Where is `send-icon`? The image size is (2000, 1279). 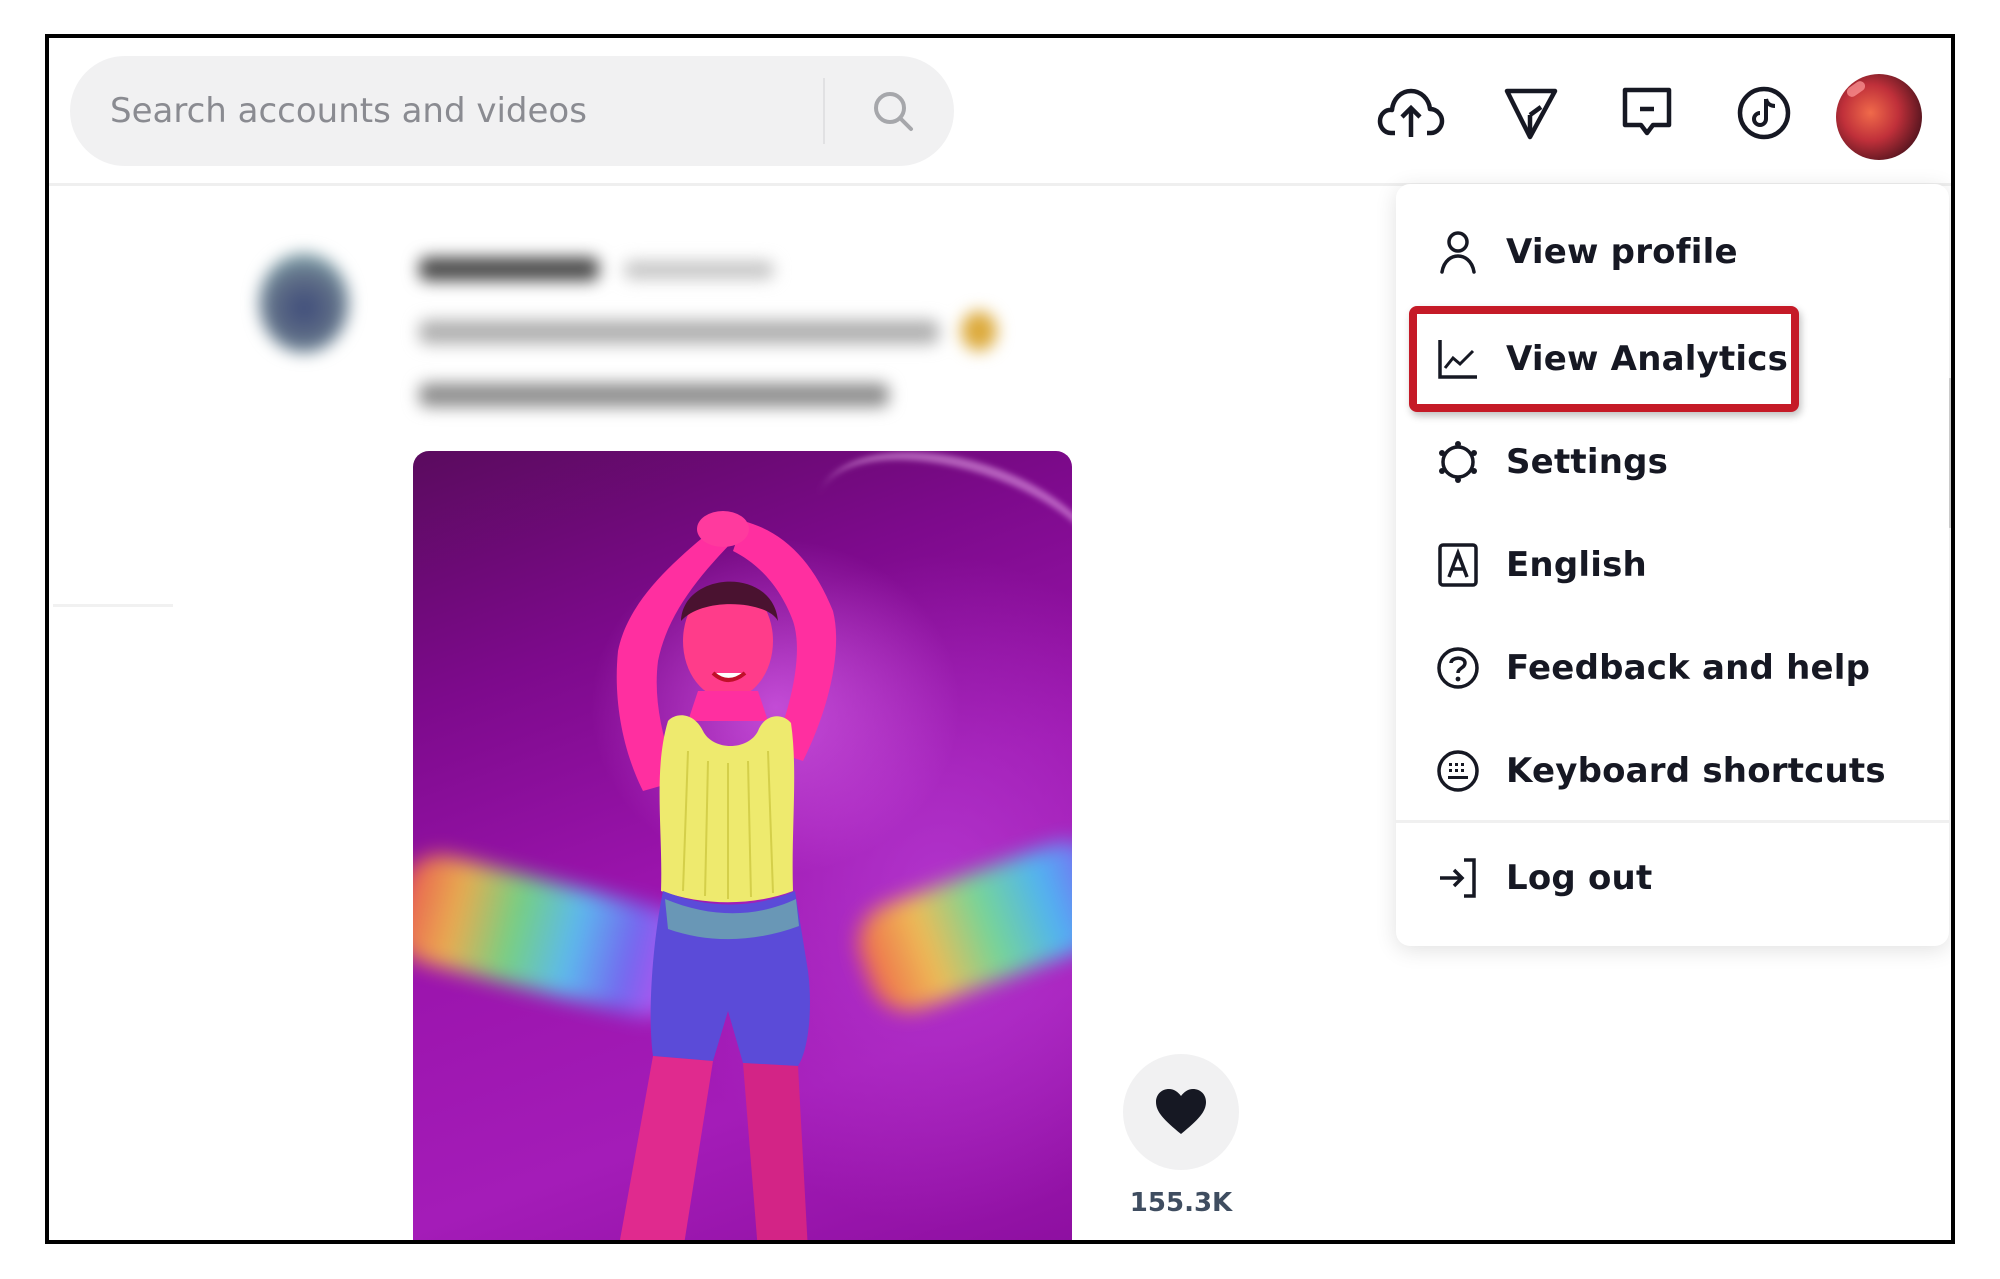
send-icon is located at coordinates (1531, 114).